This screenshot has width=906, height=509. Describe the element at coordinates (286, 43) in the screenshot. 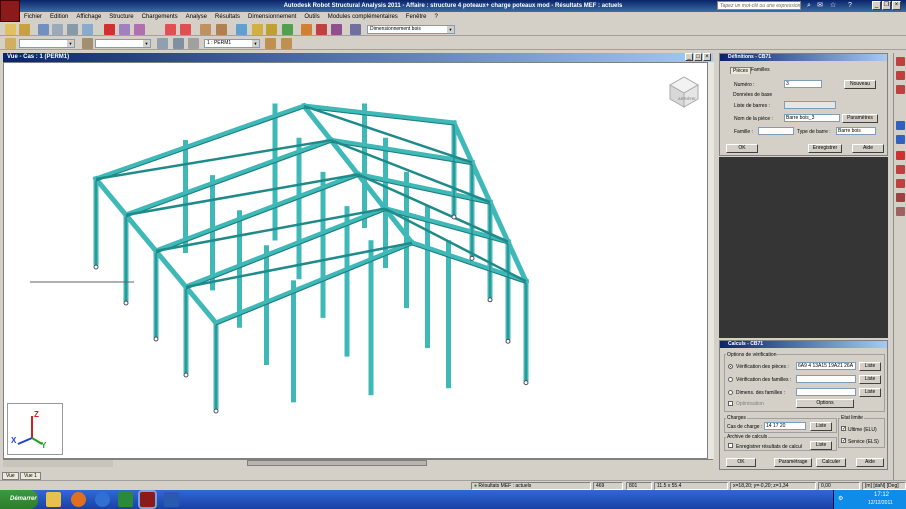

I see `case-down-icon` at that location.